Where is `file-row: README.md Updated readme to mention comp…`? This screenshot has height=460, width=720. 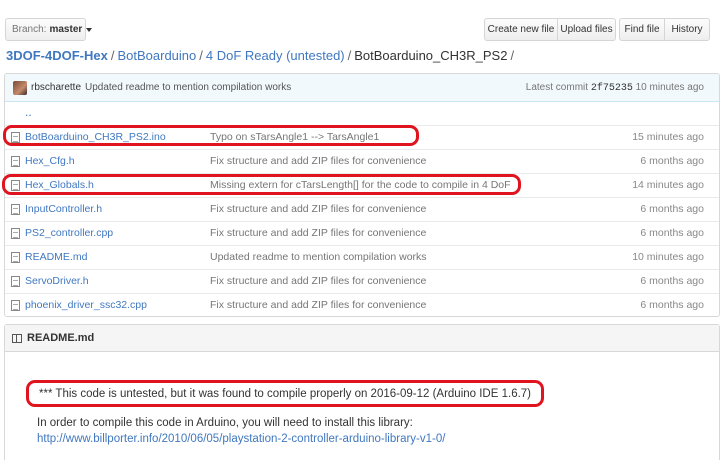 file-row: README.md Updated readme to mention comp… is located at coordinates (362, 257).